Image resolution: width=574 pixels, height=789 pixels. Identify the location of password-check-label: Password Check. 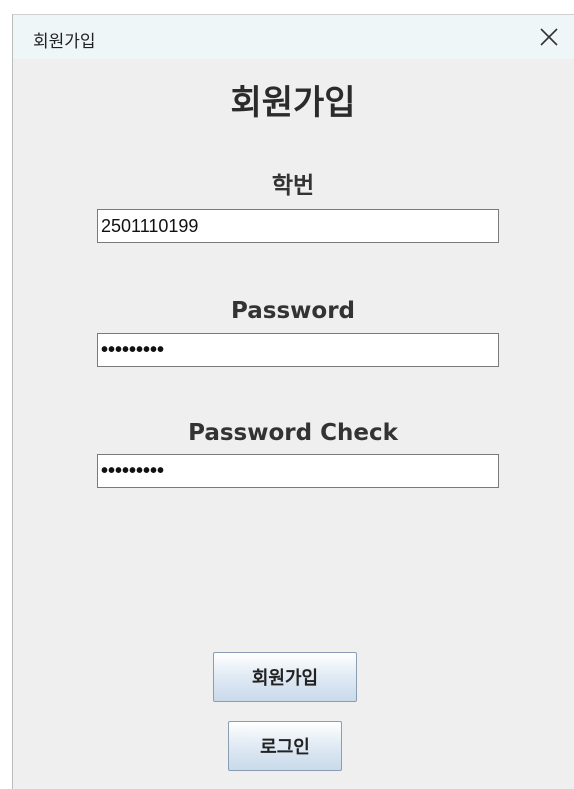
(293, 433).